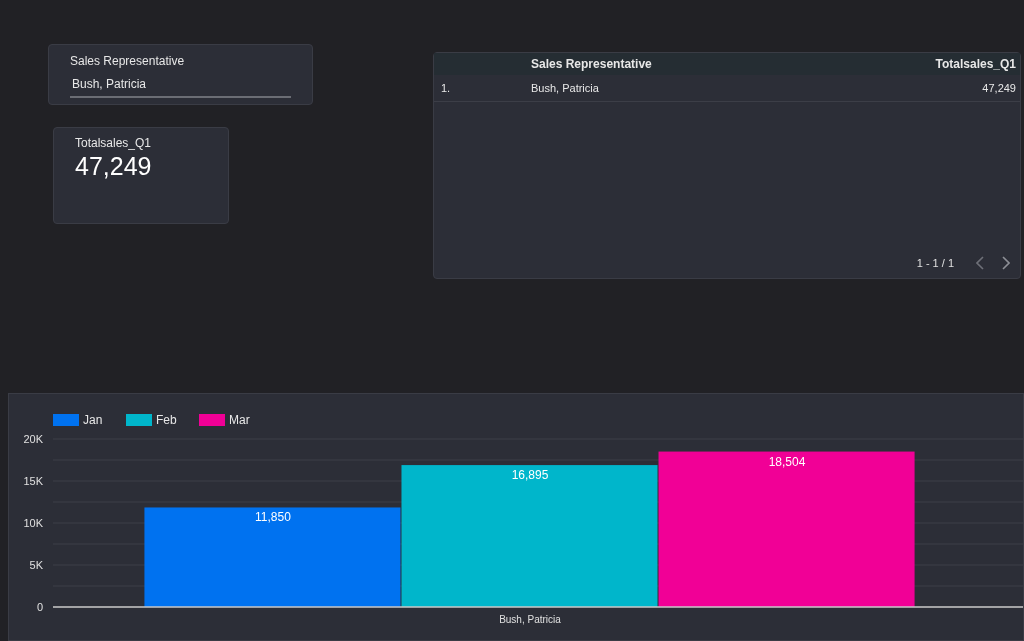 This screenshot has width=1024, height=641. I want to click on axis-tick-label: 0, so click(39, 607).